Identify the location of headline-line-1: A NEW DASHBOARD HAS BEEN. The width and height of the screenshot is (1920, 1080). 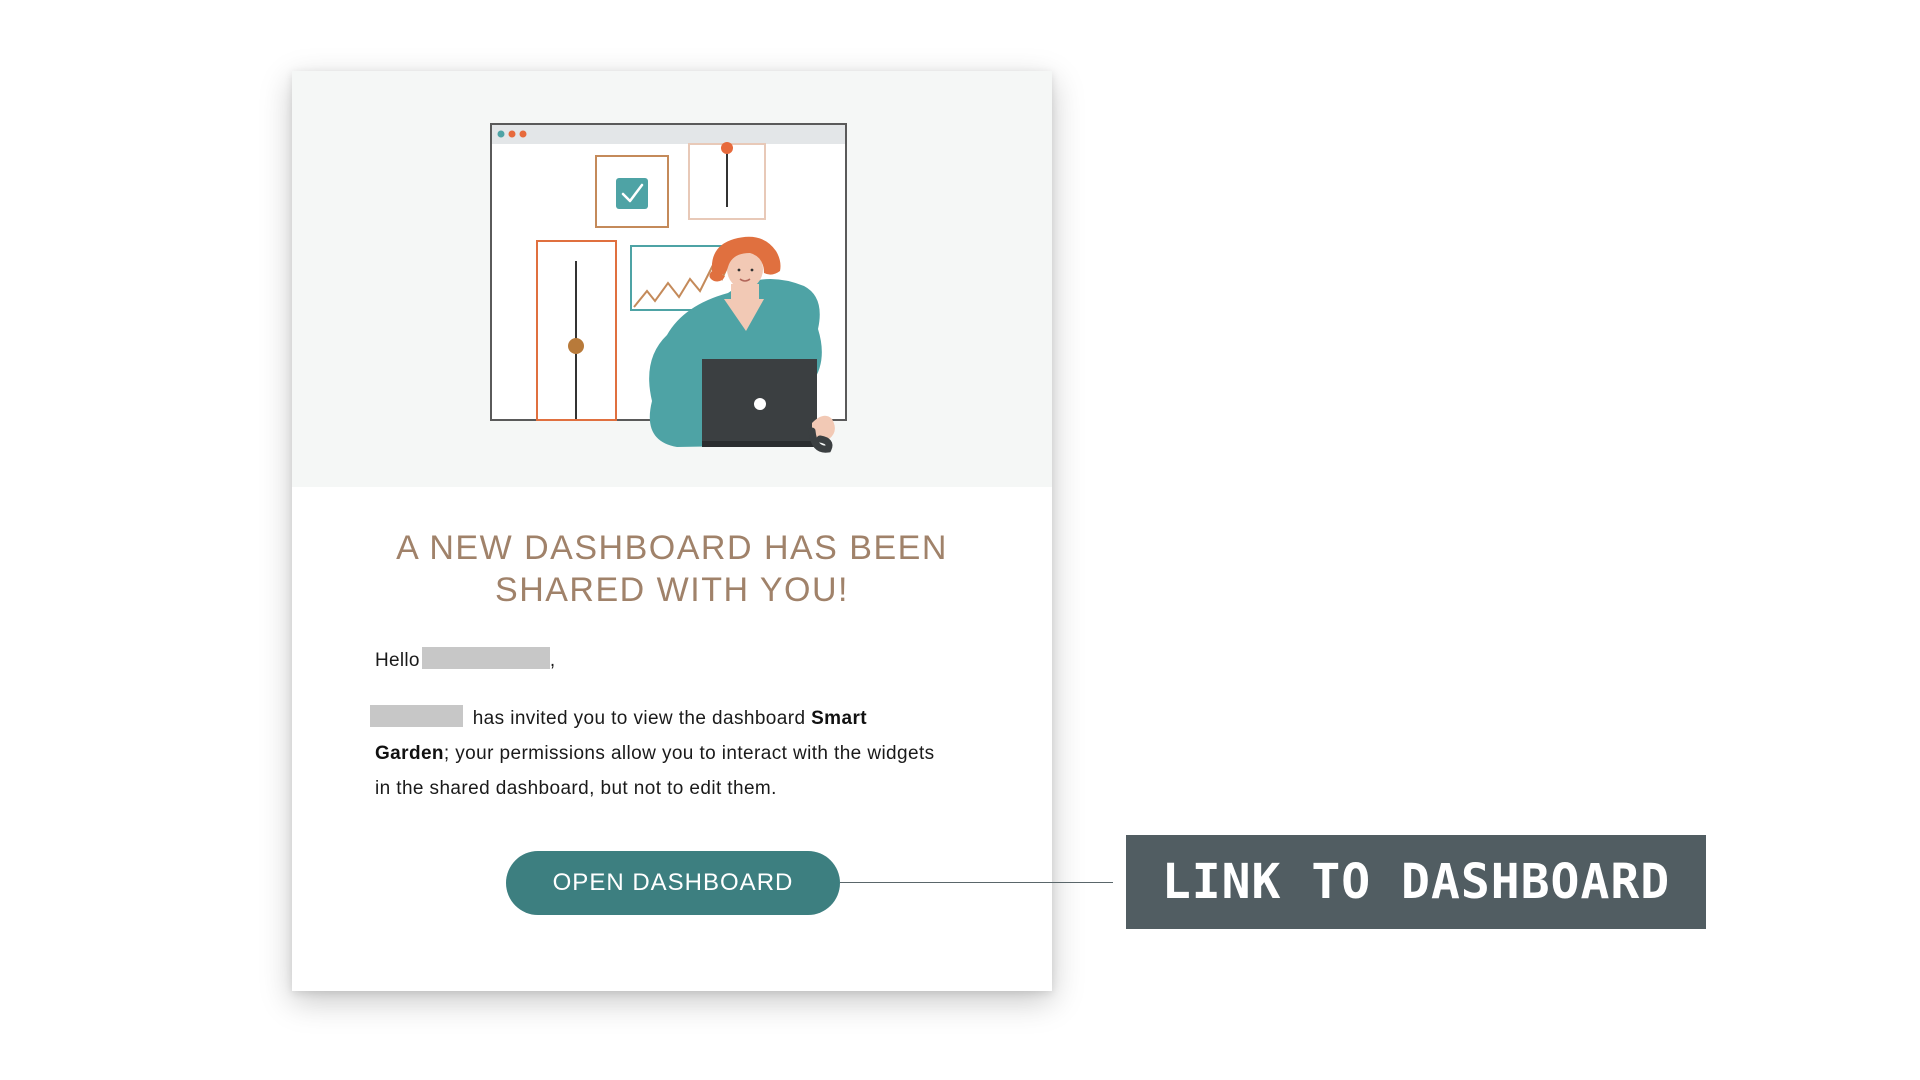
(672, 548).